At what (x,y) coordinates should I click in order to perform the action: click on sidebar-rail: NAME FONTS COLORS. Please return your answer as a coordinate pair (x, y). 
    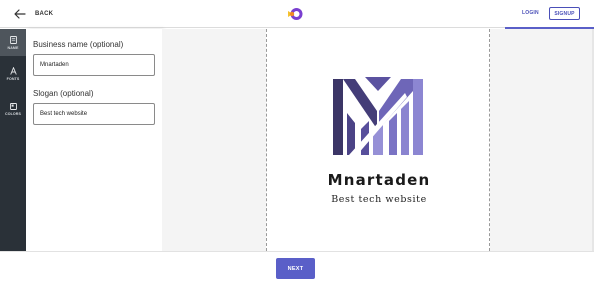
    Looking at the image, I should click on (13, 140).